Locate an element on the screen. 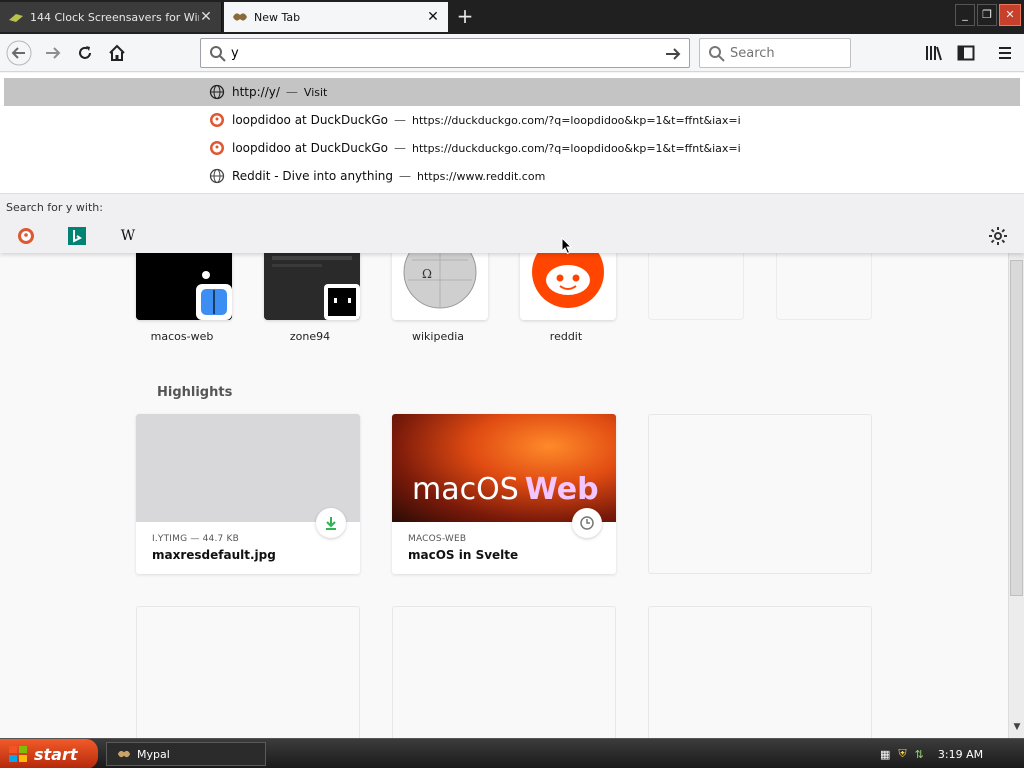  bing-icon is located at coordinates (77, 236).